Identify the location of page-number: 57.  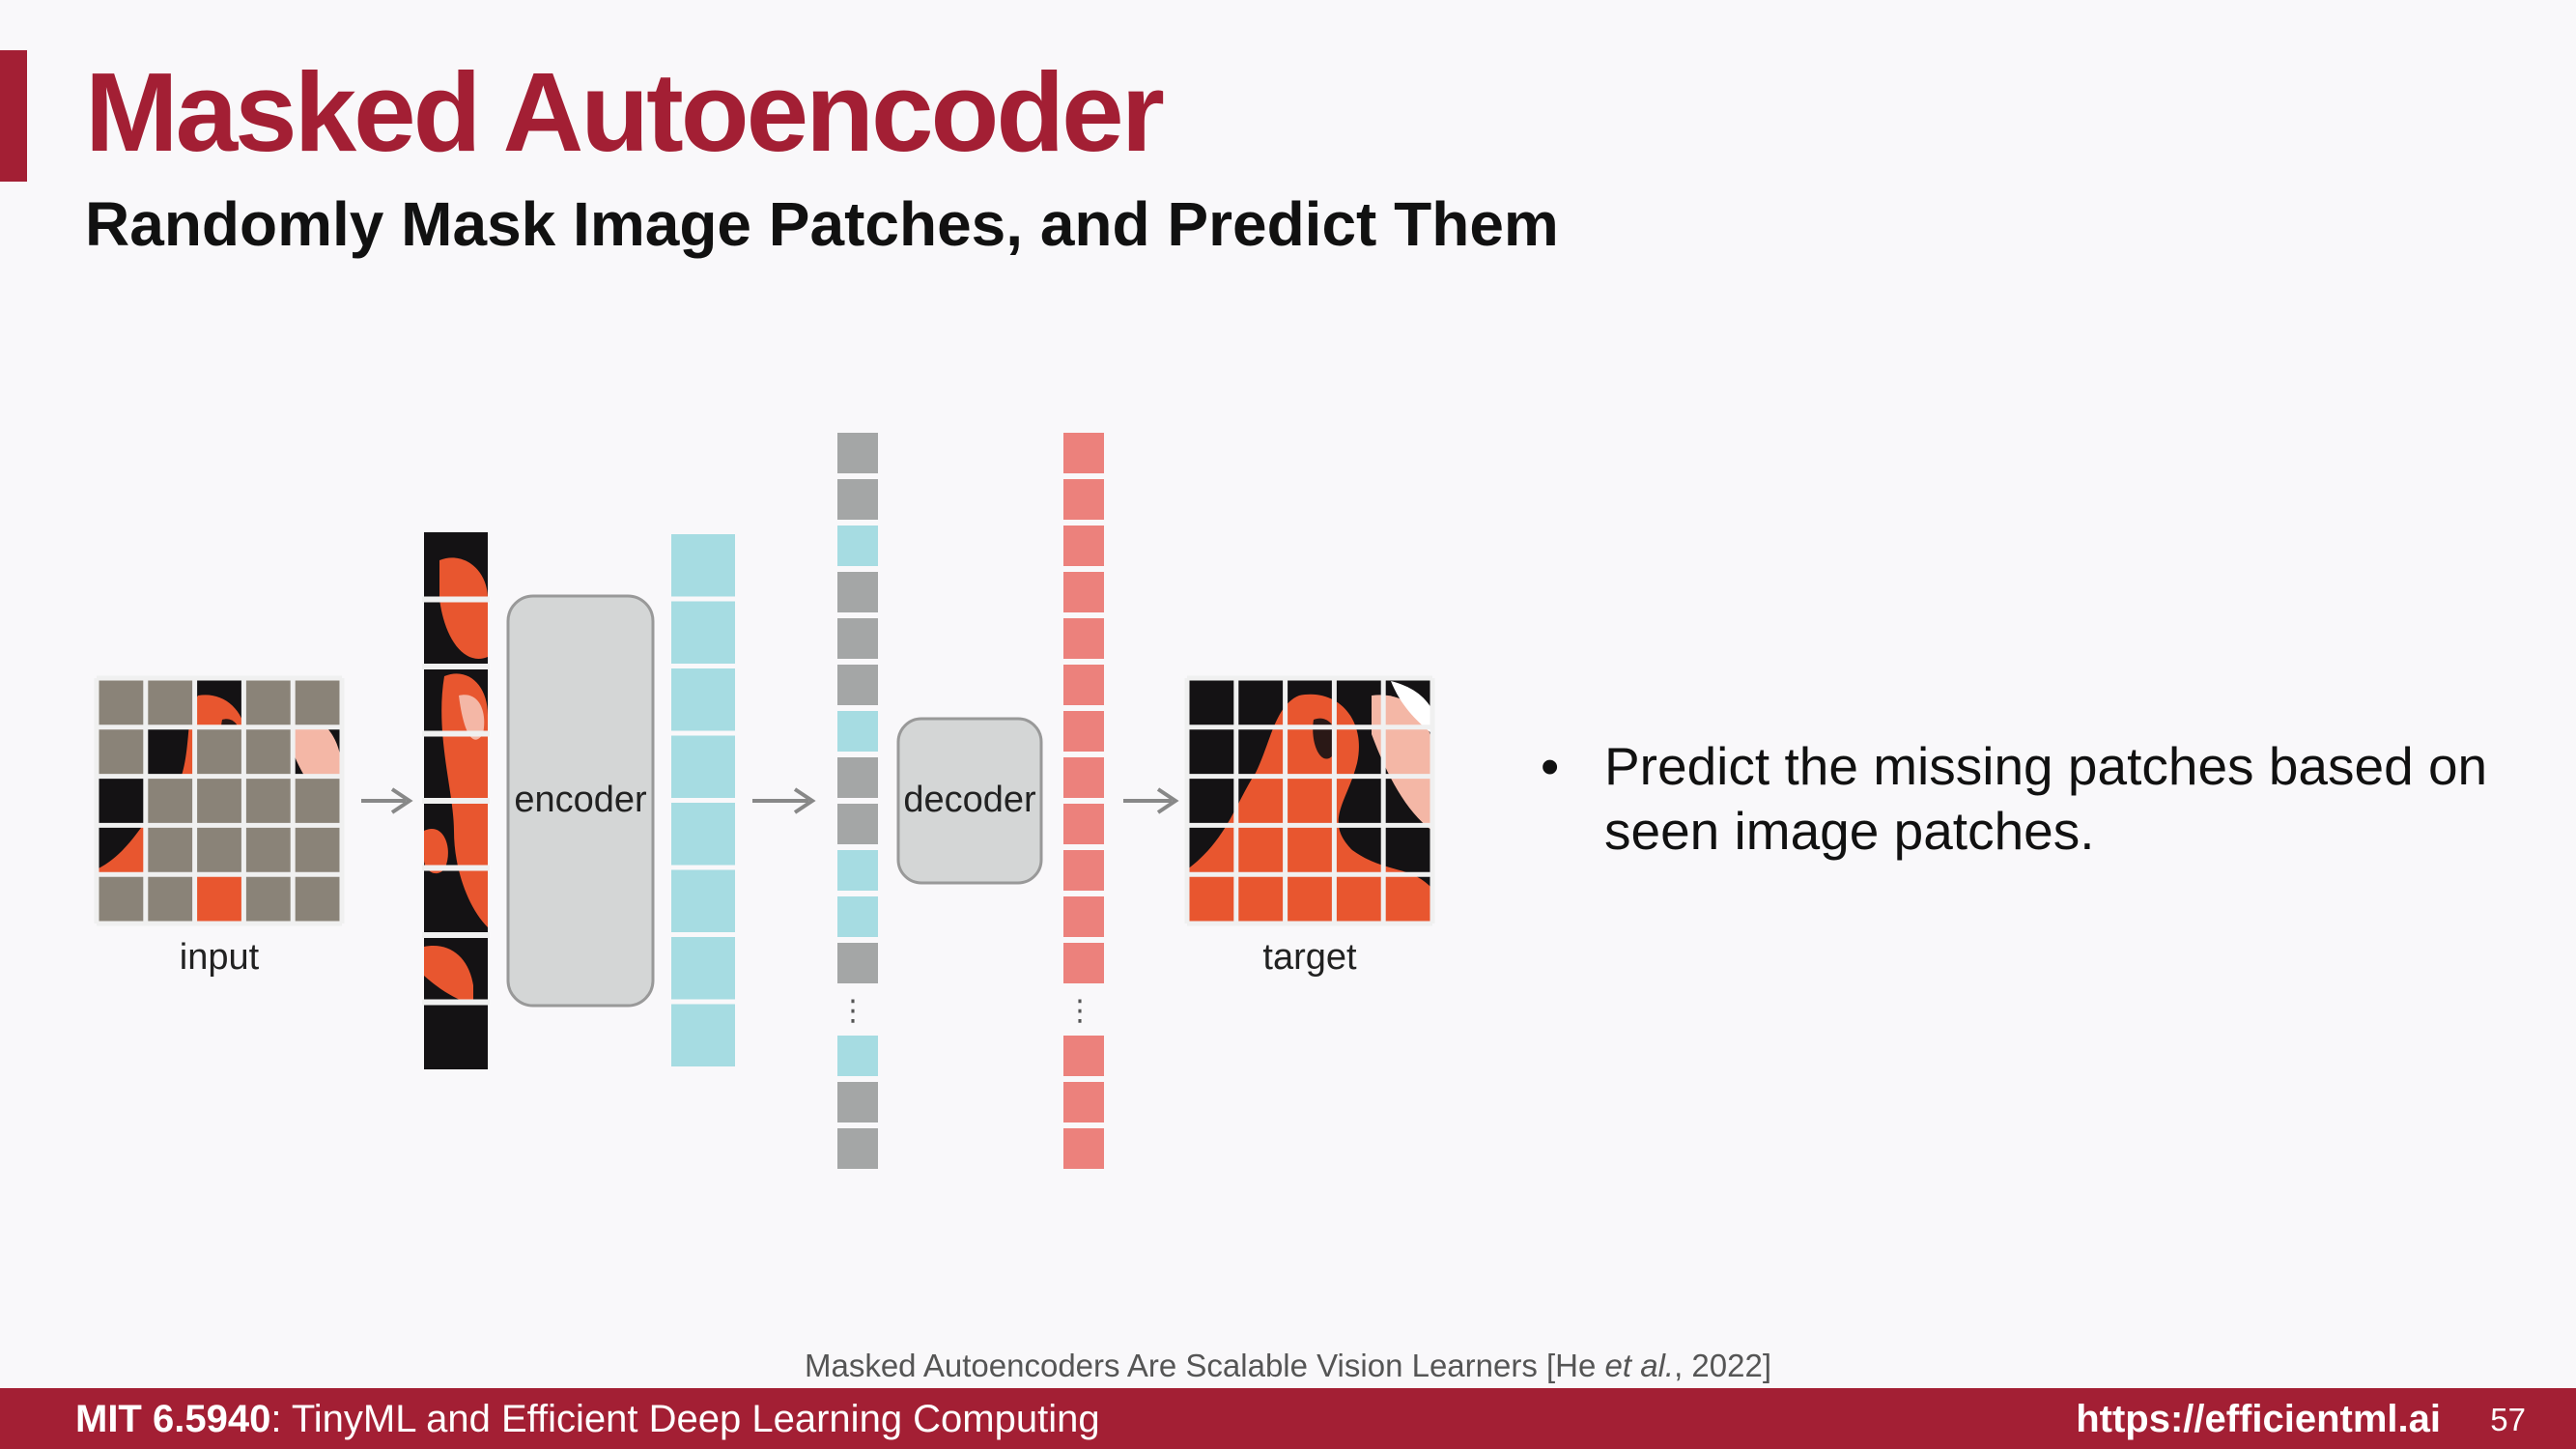
(2508, 1419).